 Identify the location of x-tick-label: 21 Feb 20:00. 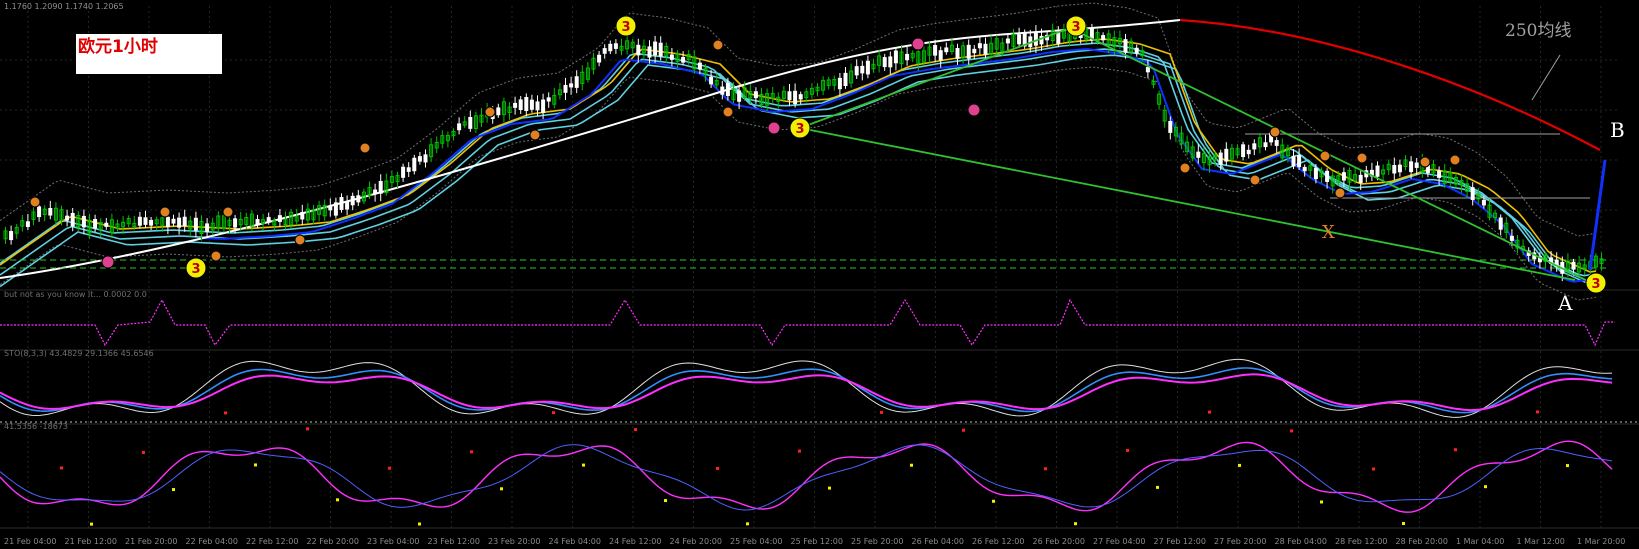
(151, 541).